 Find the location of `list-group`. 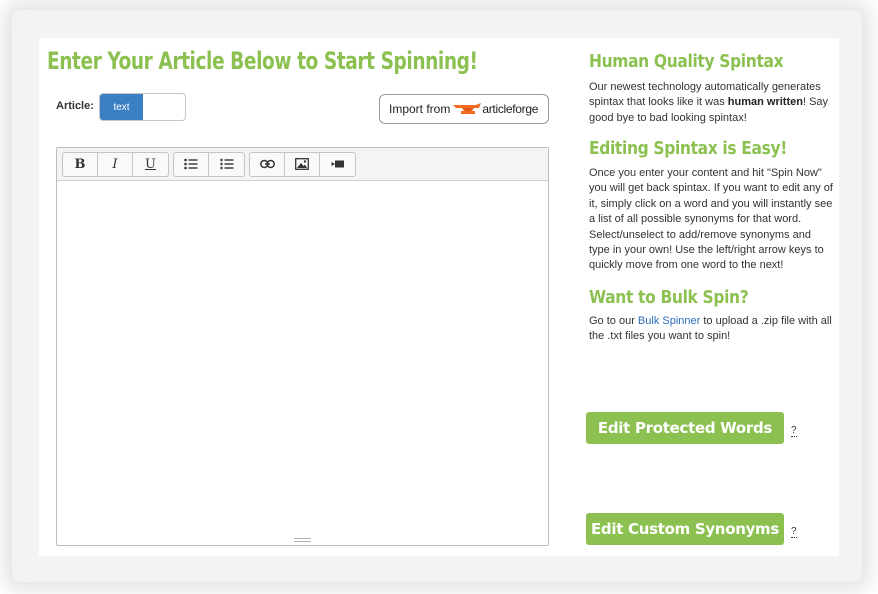

list-group is located at coordinates (209, 164).